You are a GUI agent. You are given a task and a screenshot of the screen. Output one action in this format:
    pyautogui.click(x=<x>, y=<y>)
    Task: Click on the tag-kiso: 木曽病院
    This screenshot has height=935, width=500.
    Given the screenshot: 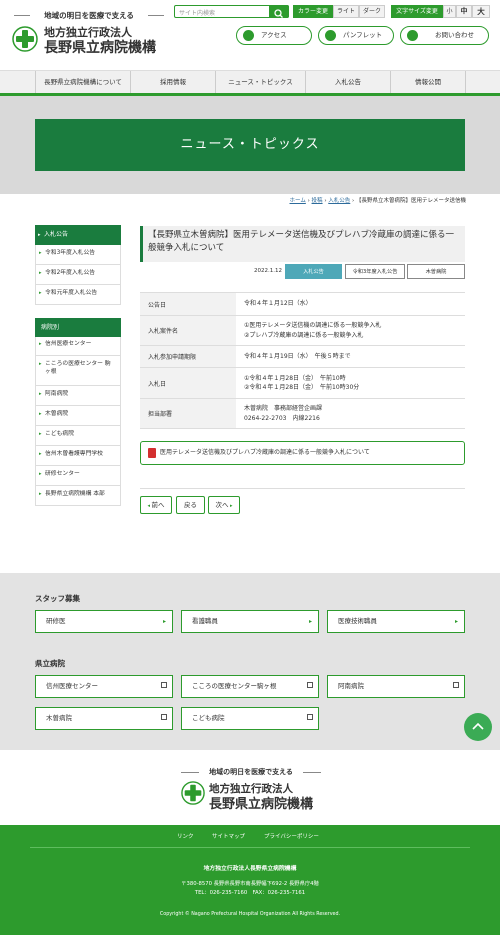 What is the action you would take?
    pyautogui.click(x=436, y=271)
    